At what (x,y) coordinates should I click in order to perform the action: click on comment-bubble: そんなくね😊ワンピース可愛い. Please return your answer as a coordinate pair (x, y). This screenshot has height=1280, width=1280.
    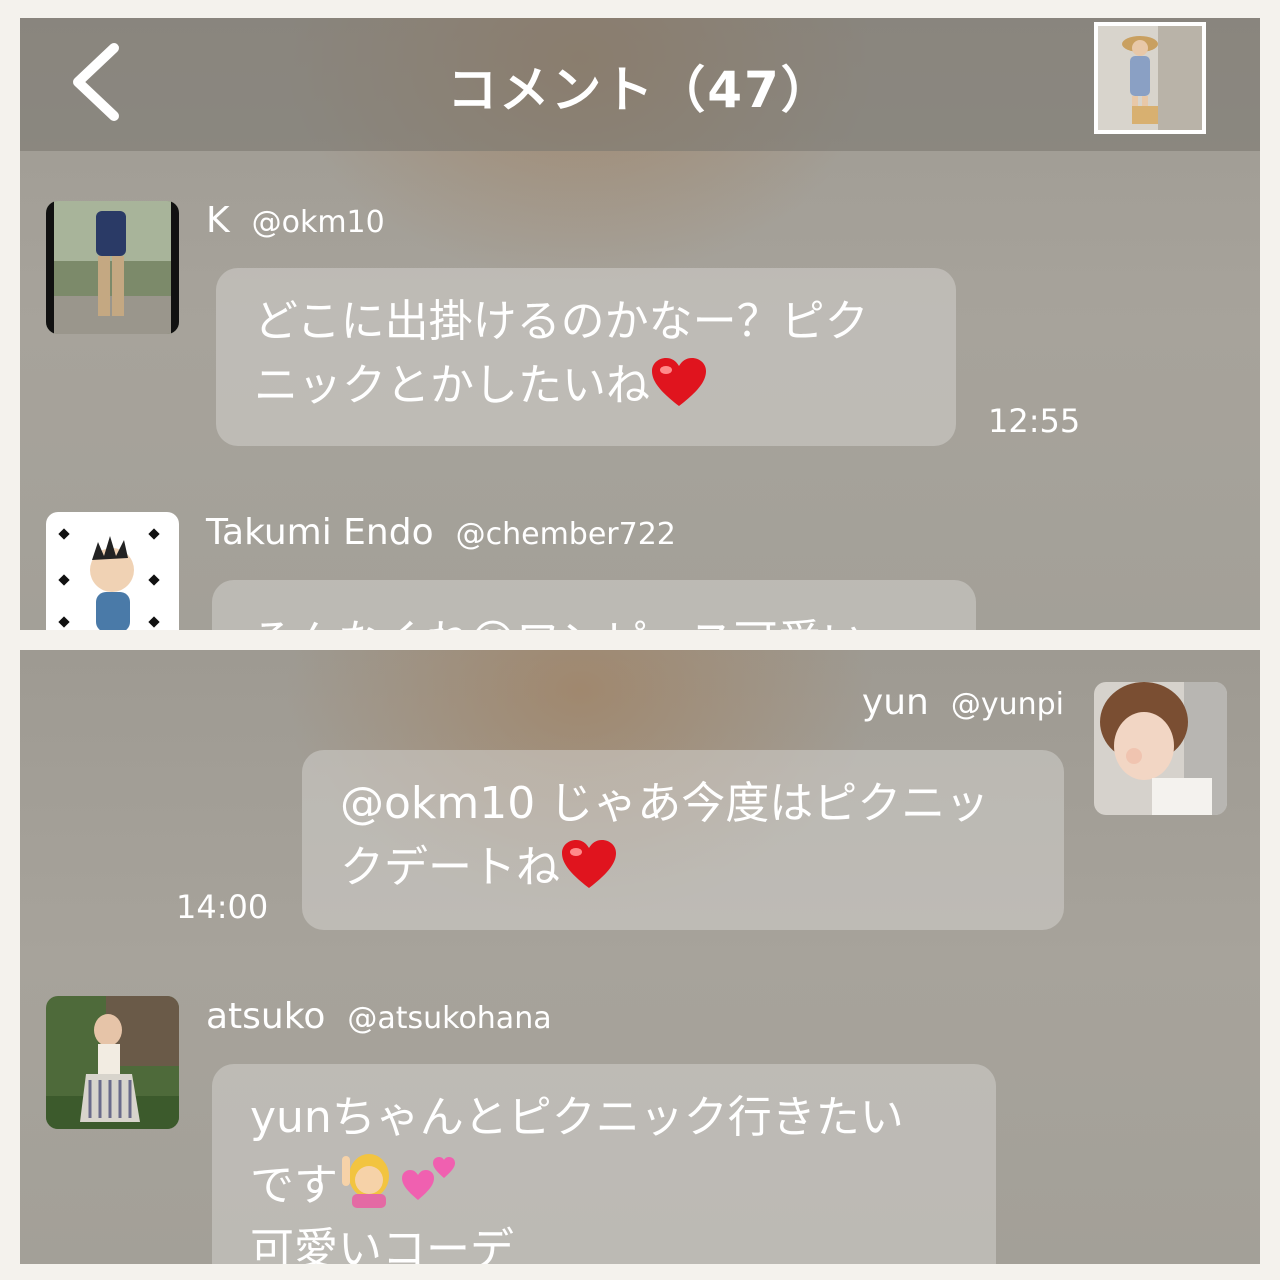
    Looking at the image, I should click on (594, 605).